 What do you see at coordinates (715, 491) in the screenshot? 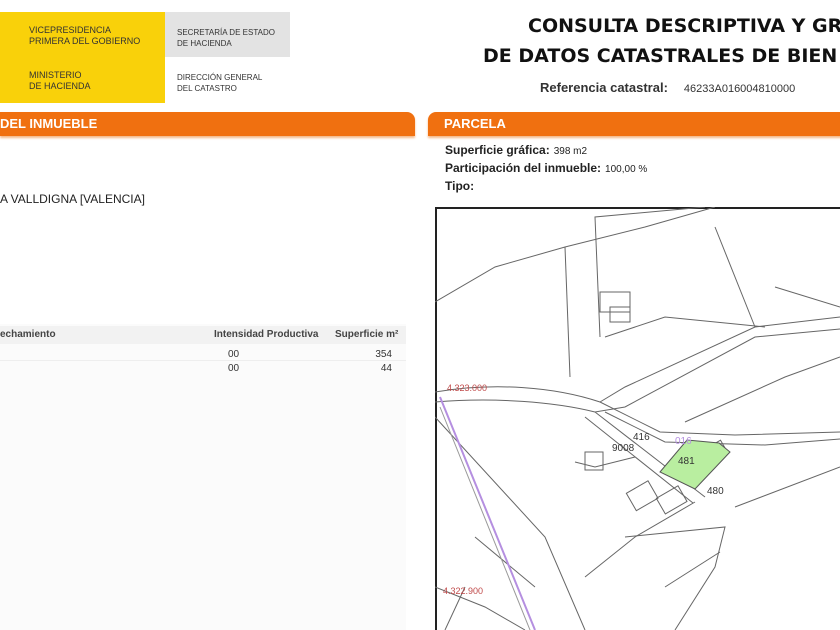
I see `parcel-label: 480` at bounding box center [715, 491].